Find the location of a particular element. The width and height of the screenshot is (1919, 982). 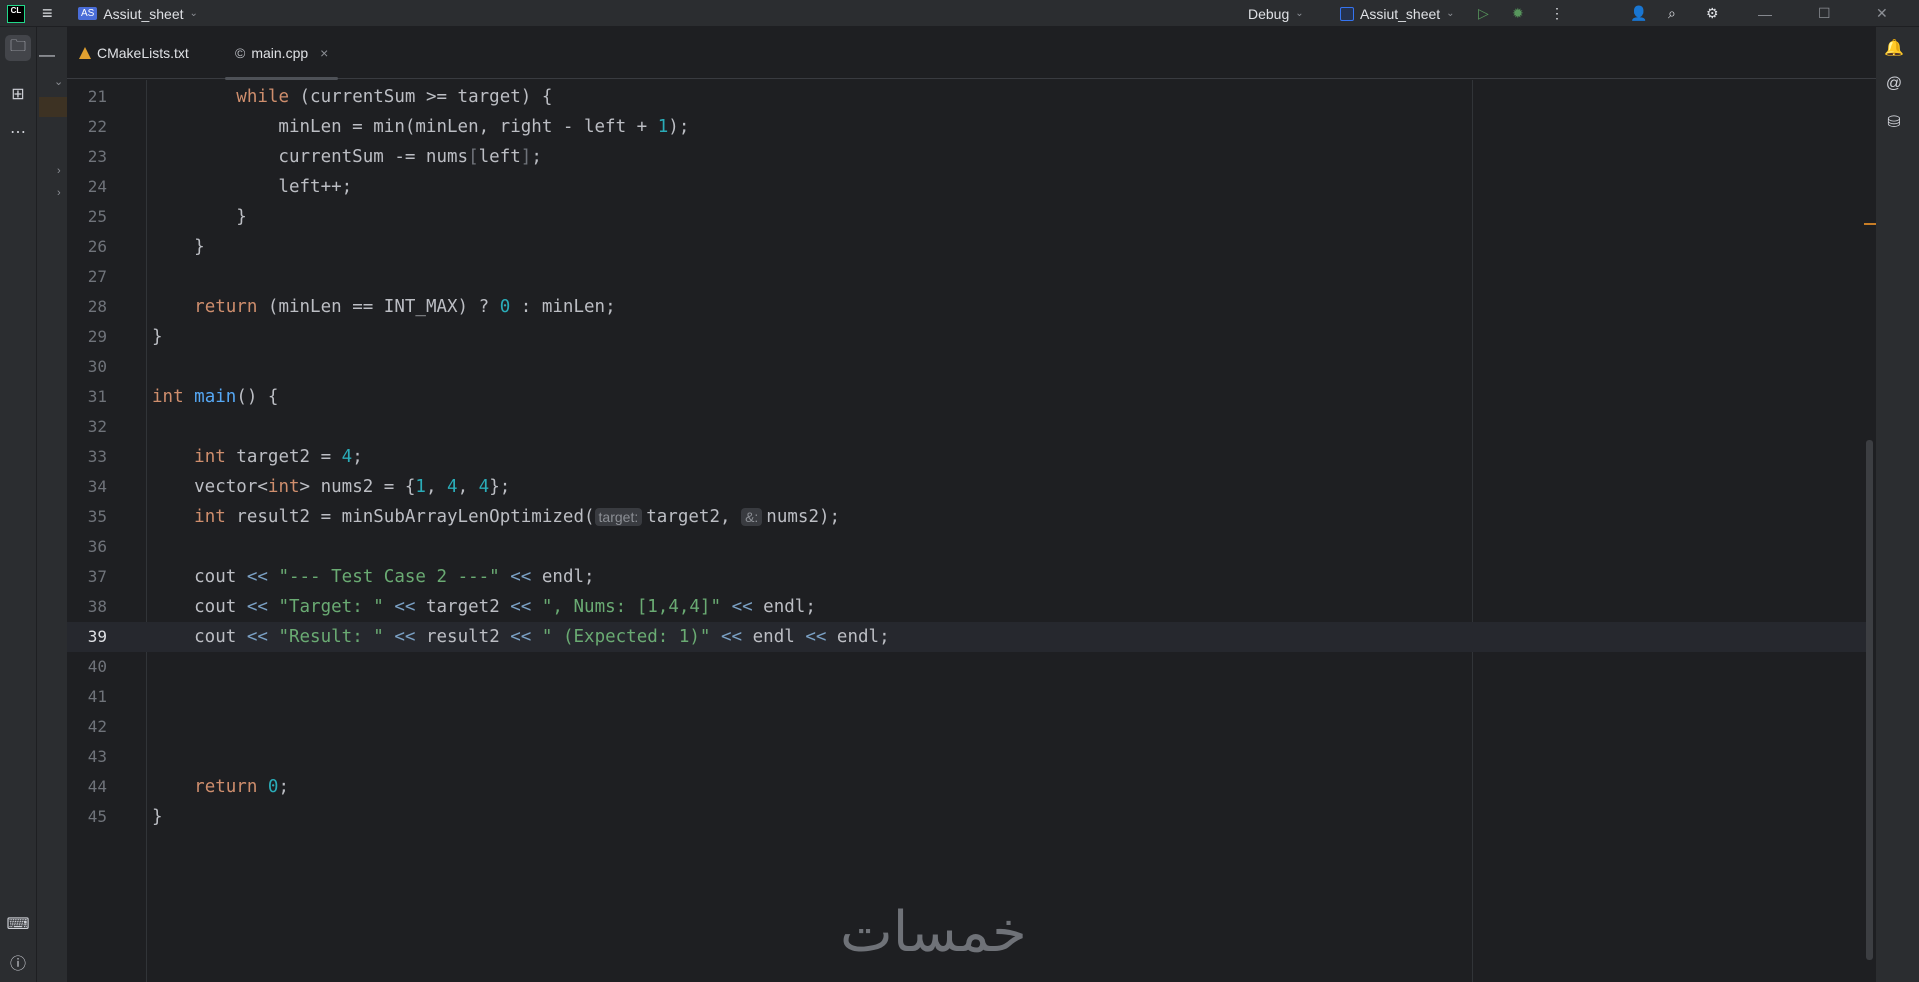

main-menu-icon: ≡ is located at coordinates (47, 13).